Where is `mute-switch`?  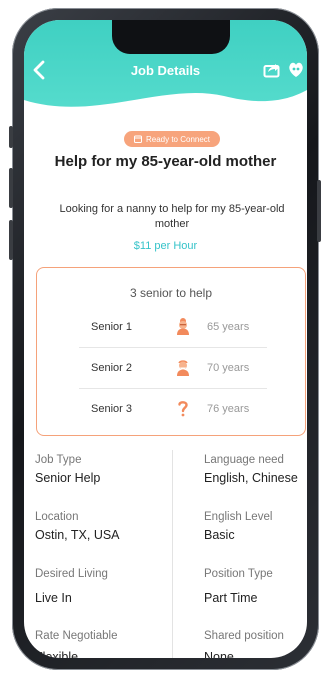
mute-switch is located at coordinates (11, 137).